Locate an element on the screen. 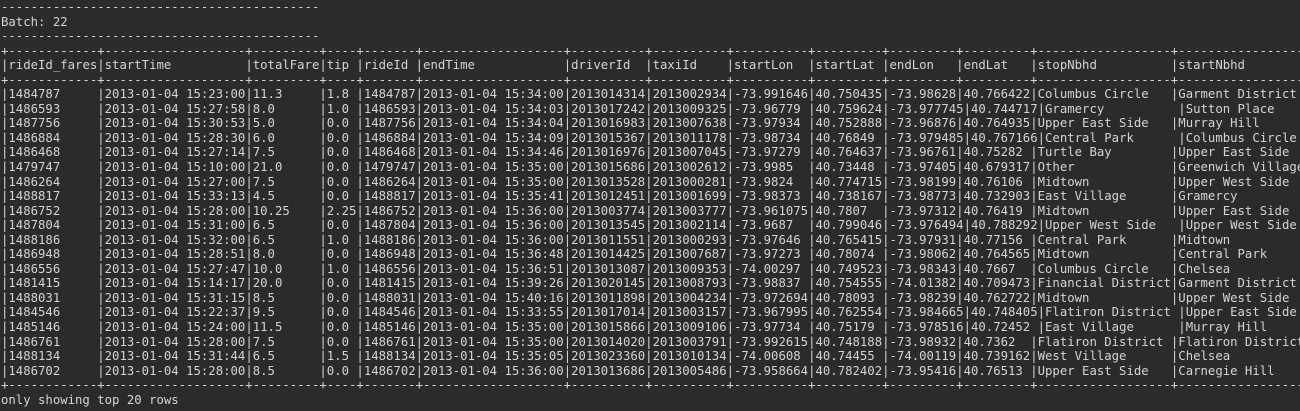 Image resolution: width=1300 pixels, height=411 pixels. cell-startTime: 2013-01-04 15:31:44 is located at coordinates (175, 356).